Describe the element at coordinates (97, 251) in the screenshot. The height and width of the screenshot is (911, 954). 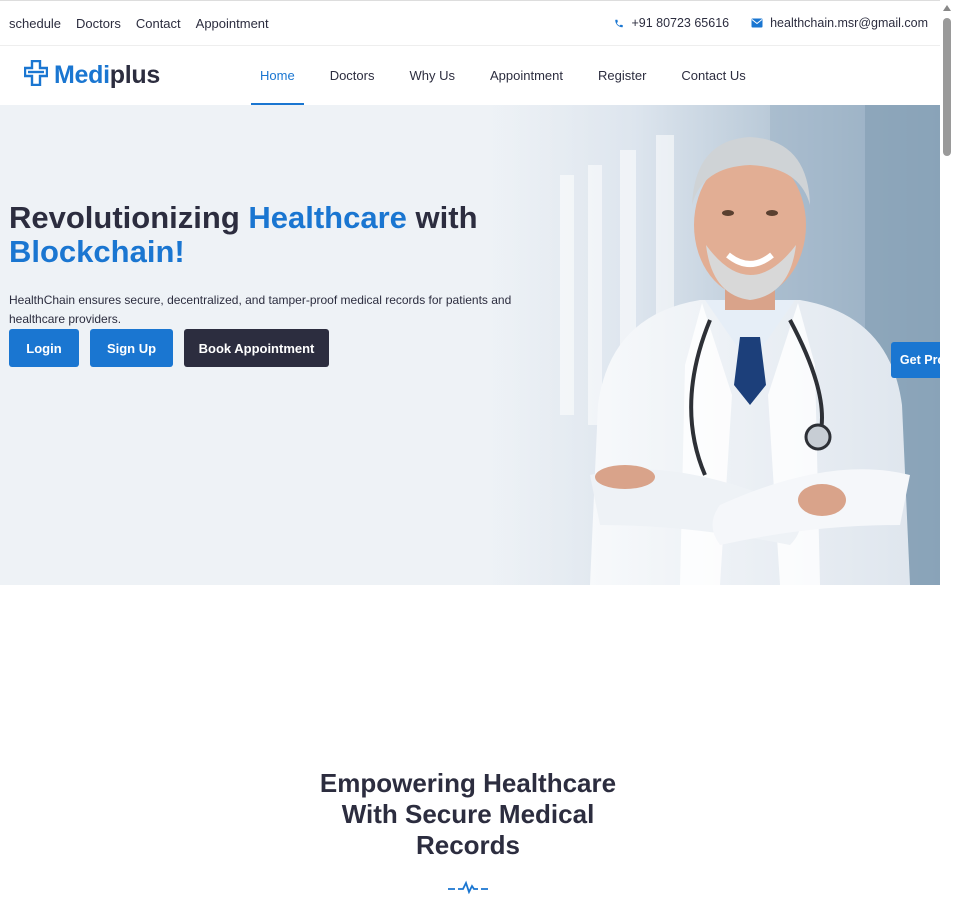
I see `hero-title-blockchain: Blockchain!` at that location.